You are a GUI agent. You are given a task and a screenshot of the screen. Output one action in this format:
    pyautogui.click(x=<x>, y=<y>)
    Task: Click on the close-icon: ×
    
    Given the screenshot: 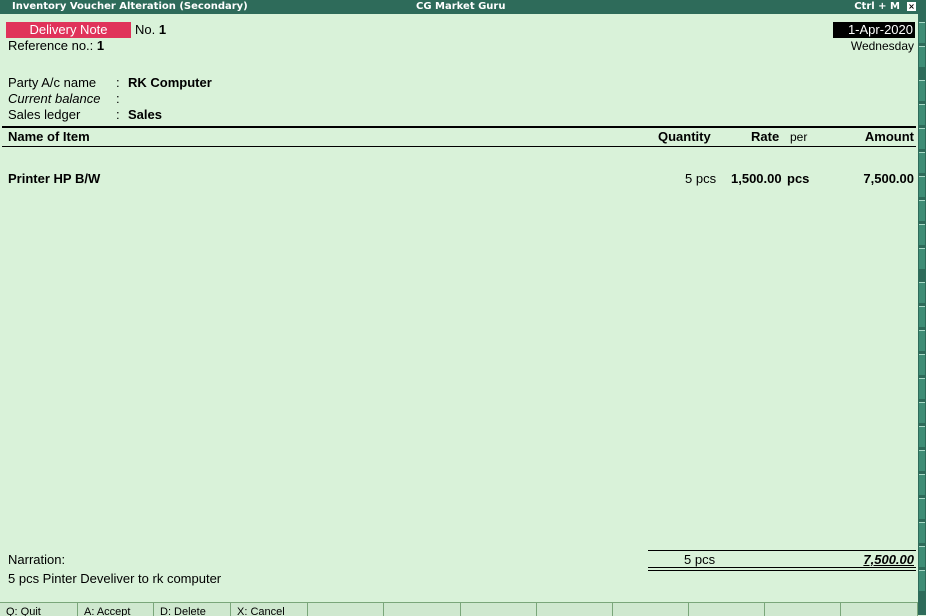 What is the action you would take?
    pyautogui.click(x=911, y=6)
    